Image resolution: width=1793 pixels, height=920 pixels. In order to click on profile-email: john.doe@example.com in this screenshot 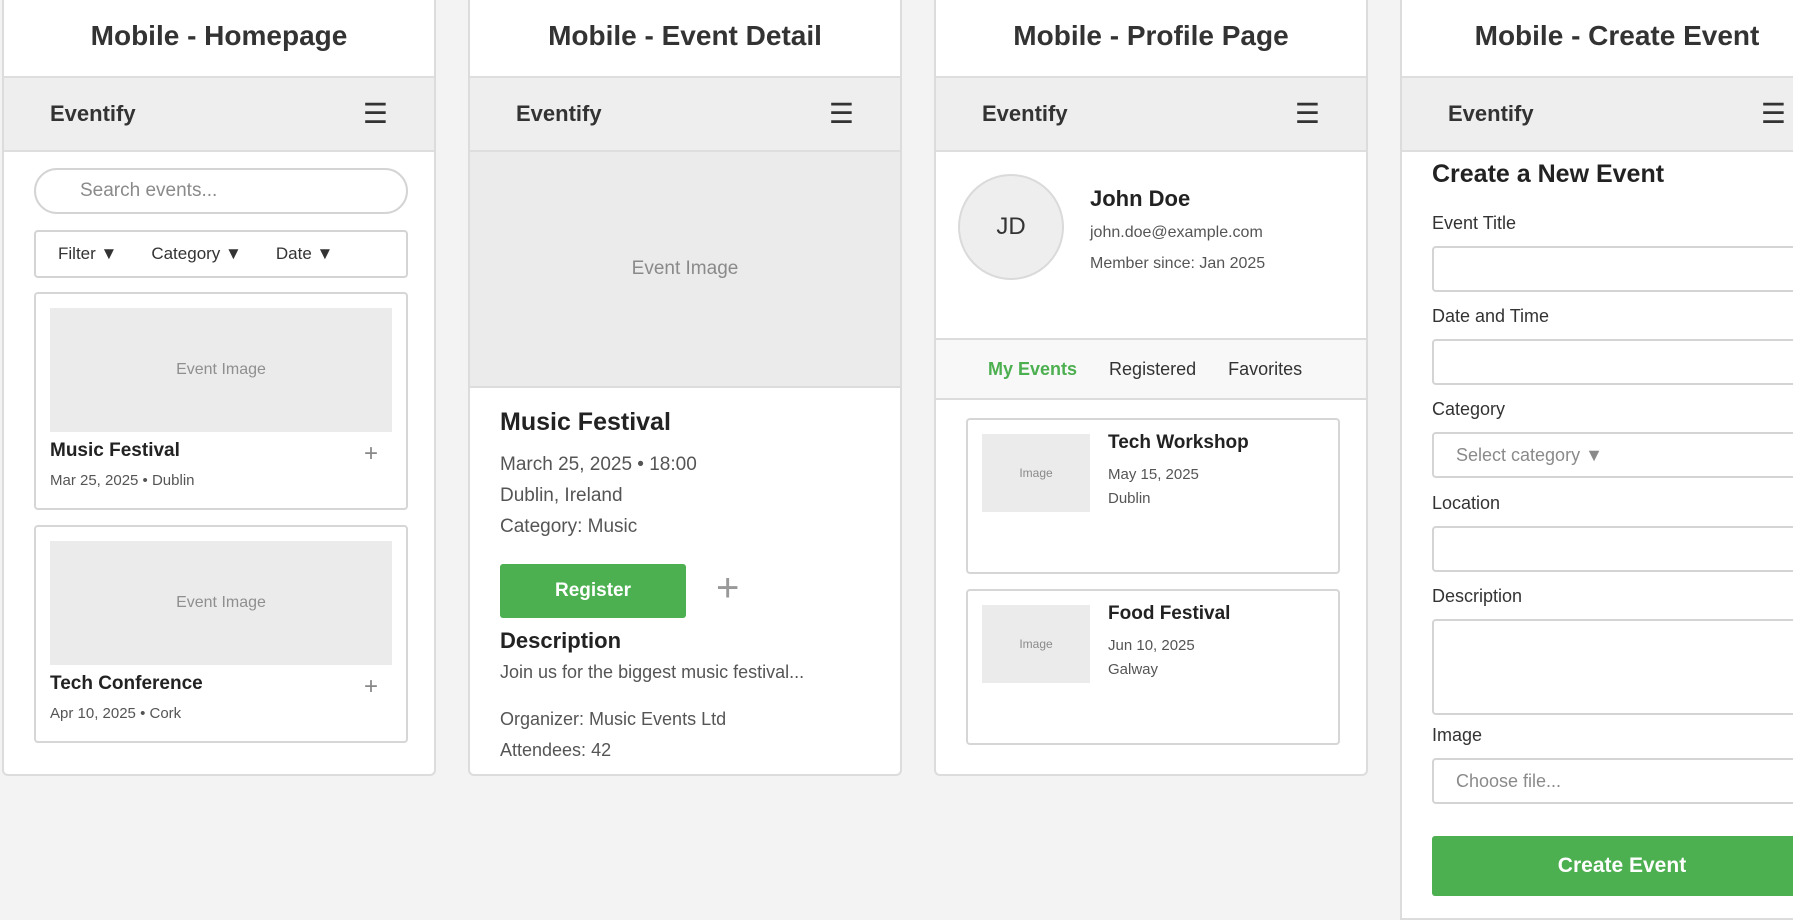, I will do `click(1176, 232)`.